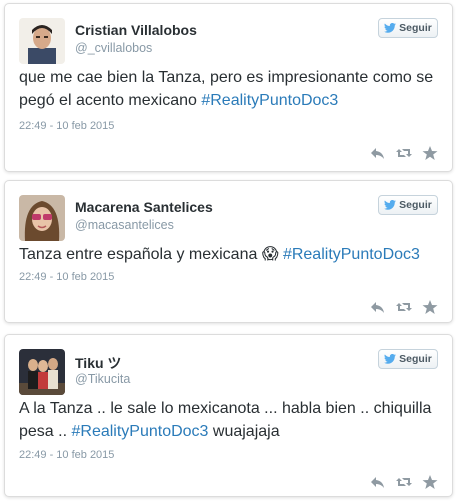  I want to click on author-handle: @Tikucita, so click(102, 379).